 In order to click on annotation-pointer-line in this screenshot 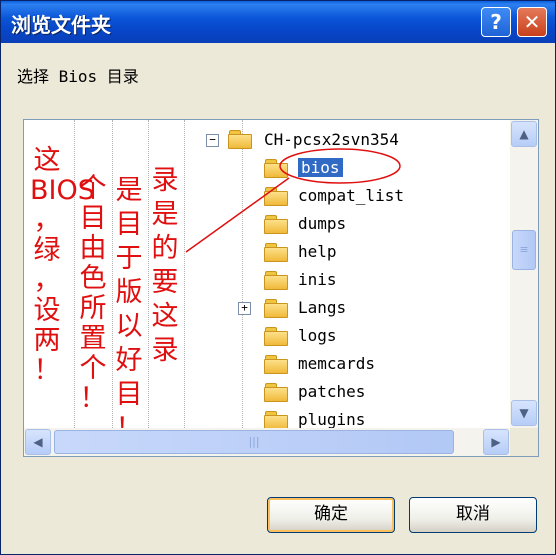, I will do `click(237, 215)`.